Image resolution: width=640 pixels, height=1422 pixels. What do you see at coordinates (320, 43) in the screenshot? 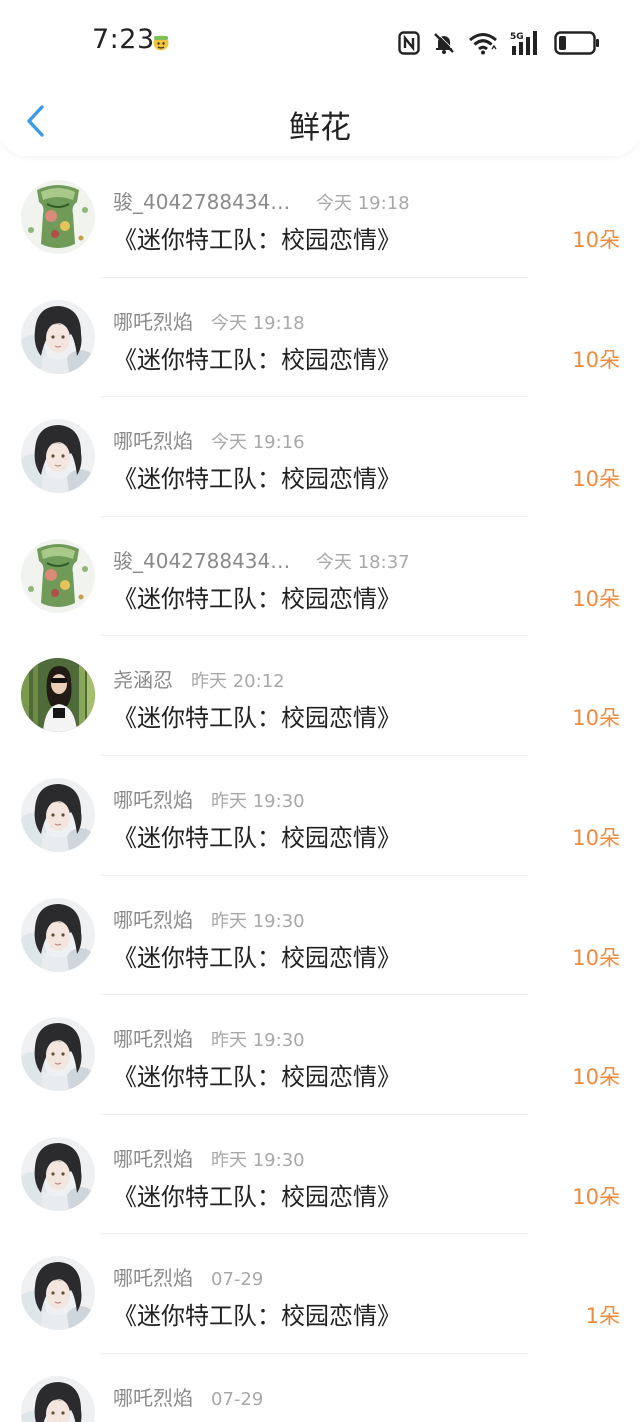
I see `status-bar: 7:23 5G` at bounding box center [320, 43].